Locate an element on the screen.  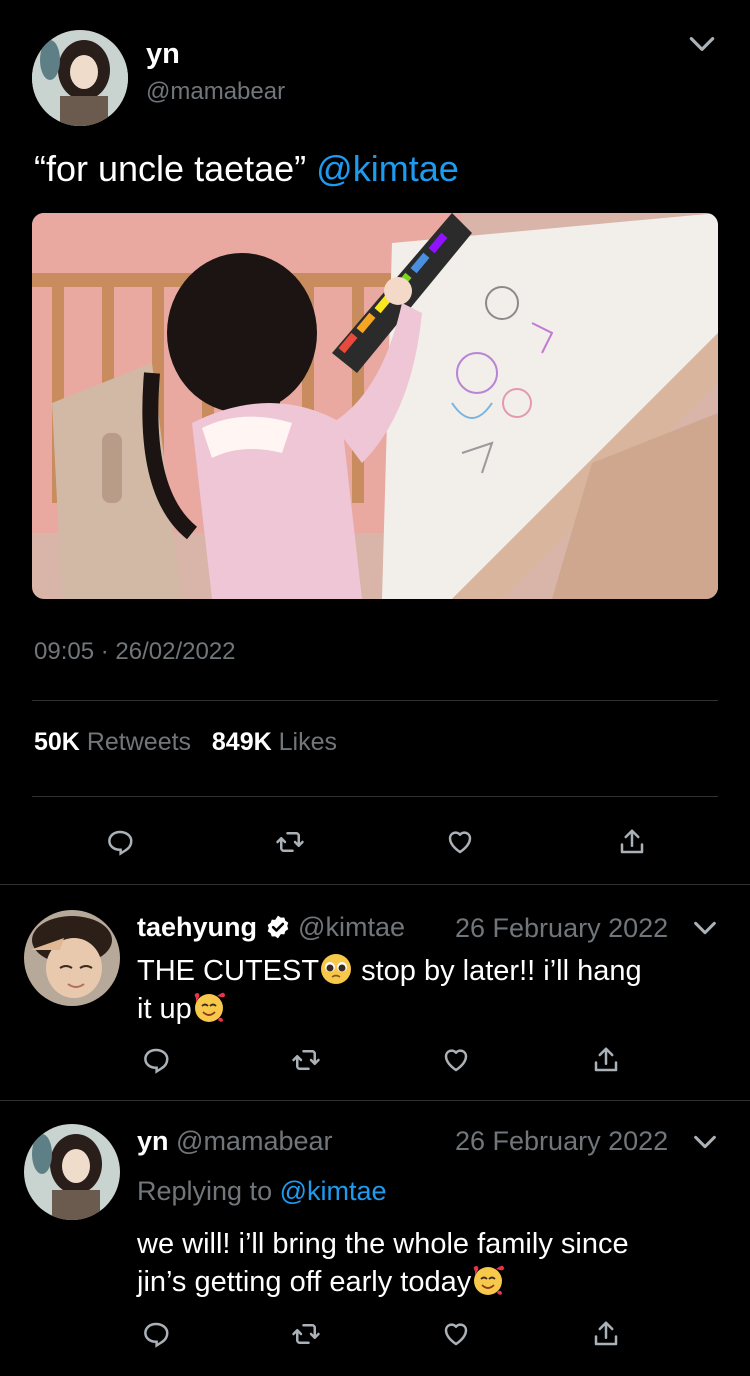
reply1-retweet-button is located at coordinates (306, 1060).